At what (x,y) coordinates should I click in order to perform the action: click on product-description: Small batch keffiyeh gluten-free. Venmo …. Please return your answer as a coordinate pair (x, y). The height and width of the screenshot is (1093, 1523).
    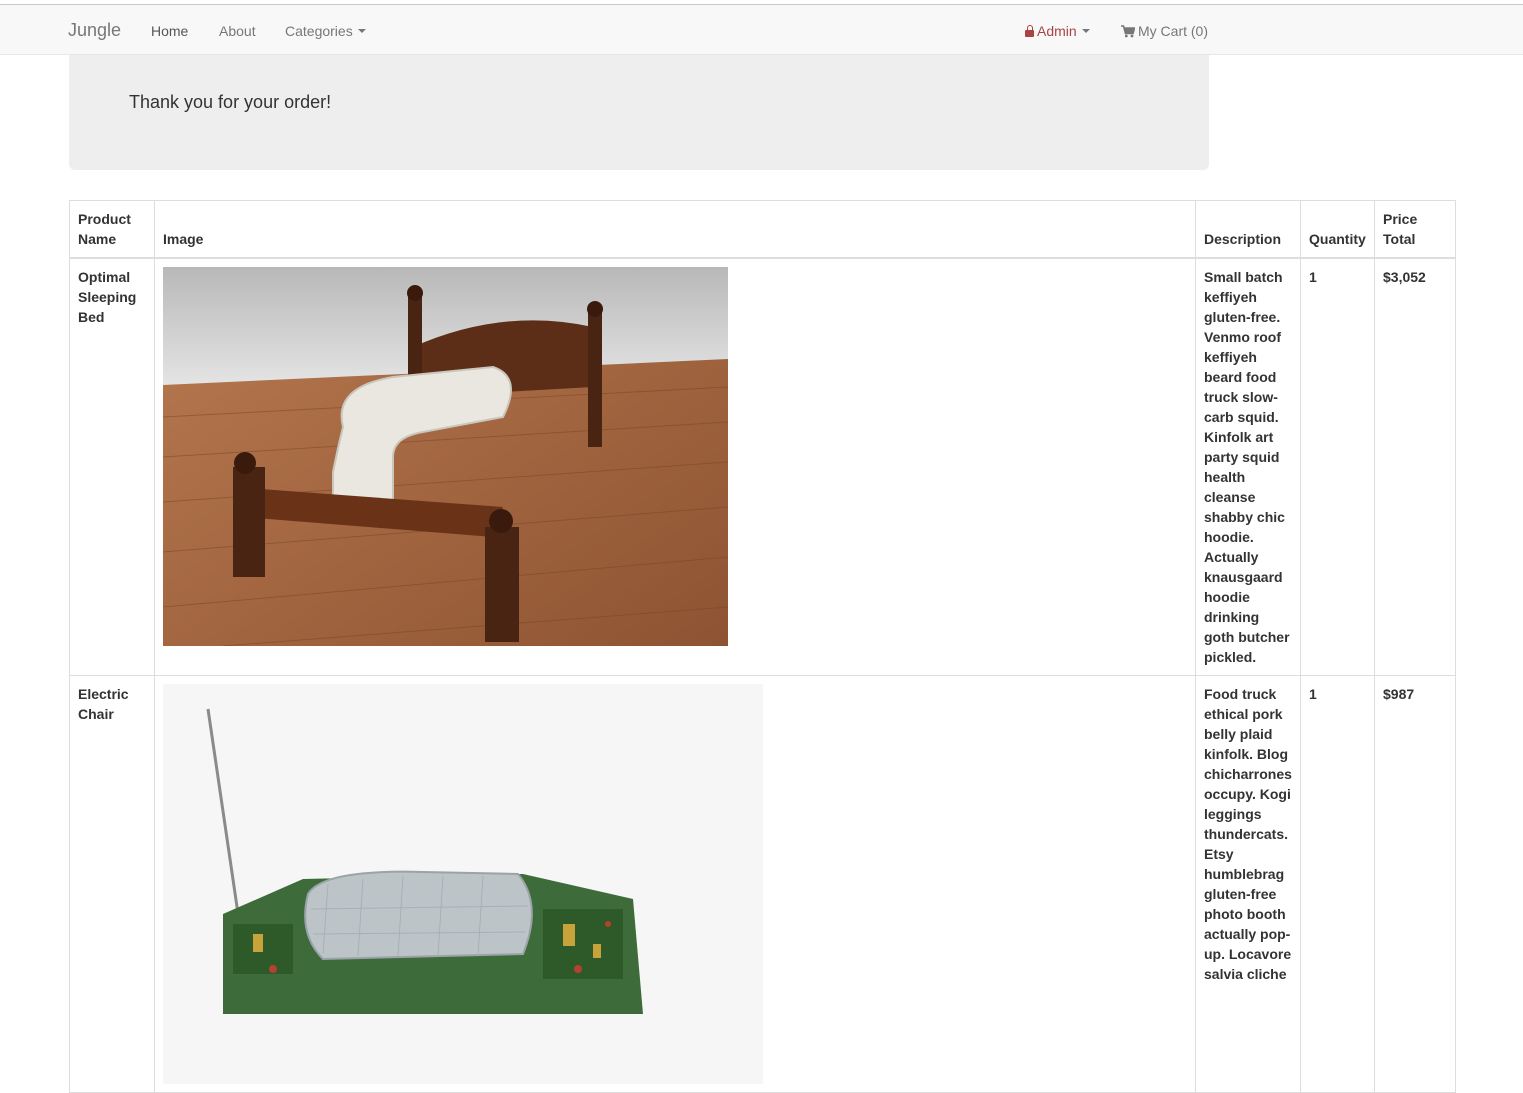
    Looking at the image, I should click on (1248, 466).